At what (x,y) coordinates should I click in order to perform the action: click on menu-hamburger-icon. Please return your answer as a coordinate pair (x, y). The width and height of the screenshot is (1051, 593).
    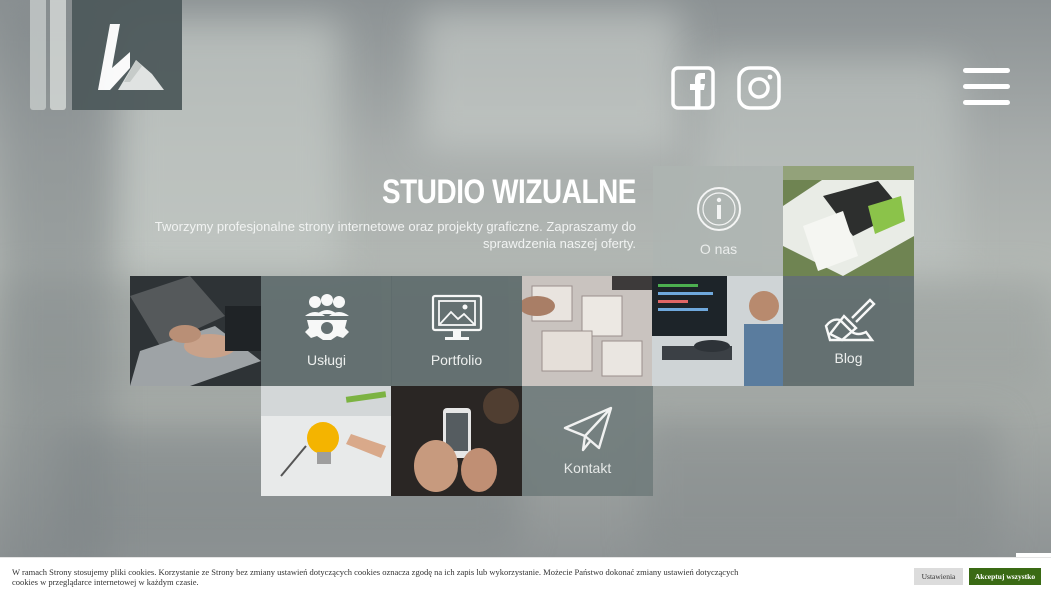
    Looking at the image, I should click on (986, 87).